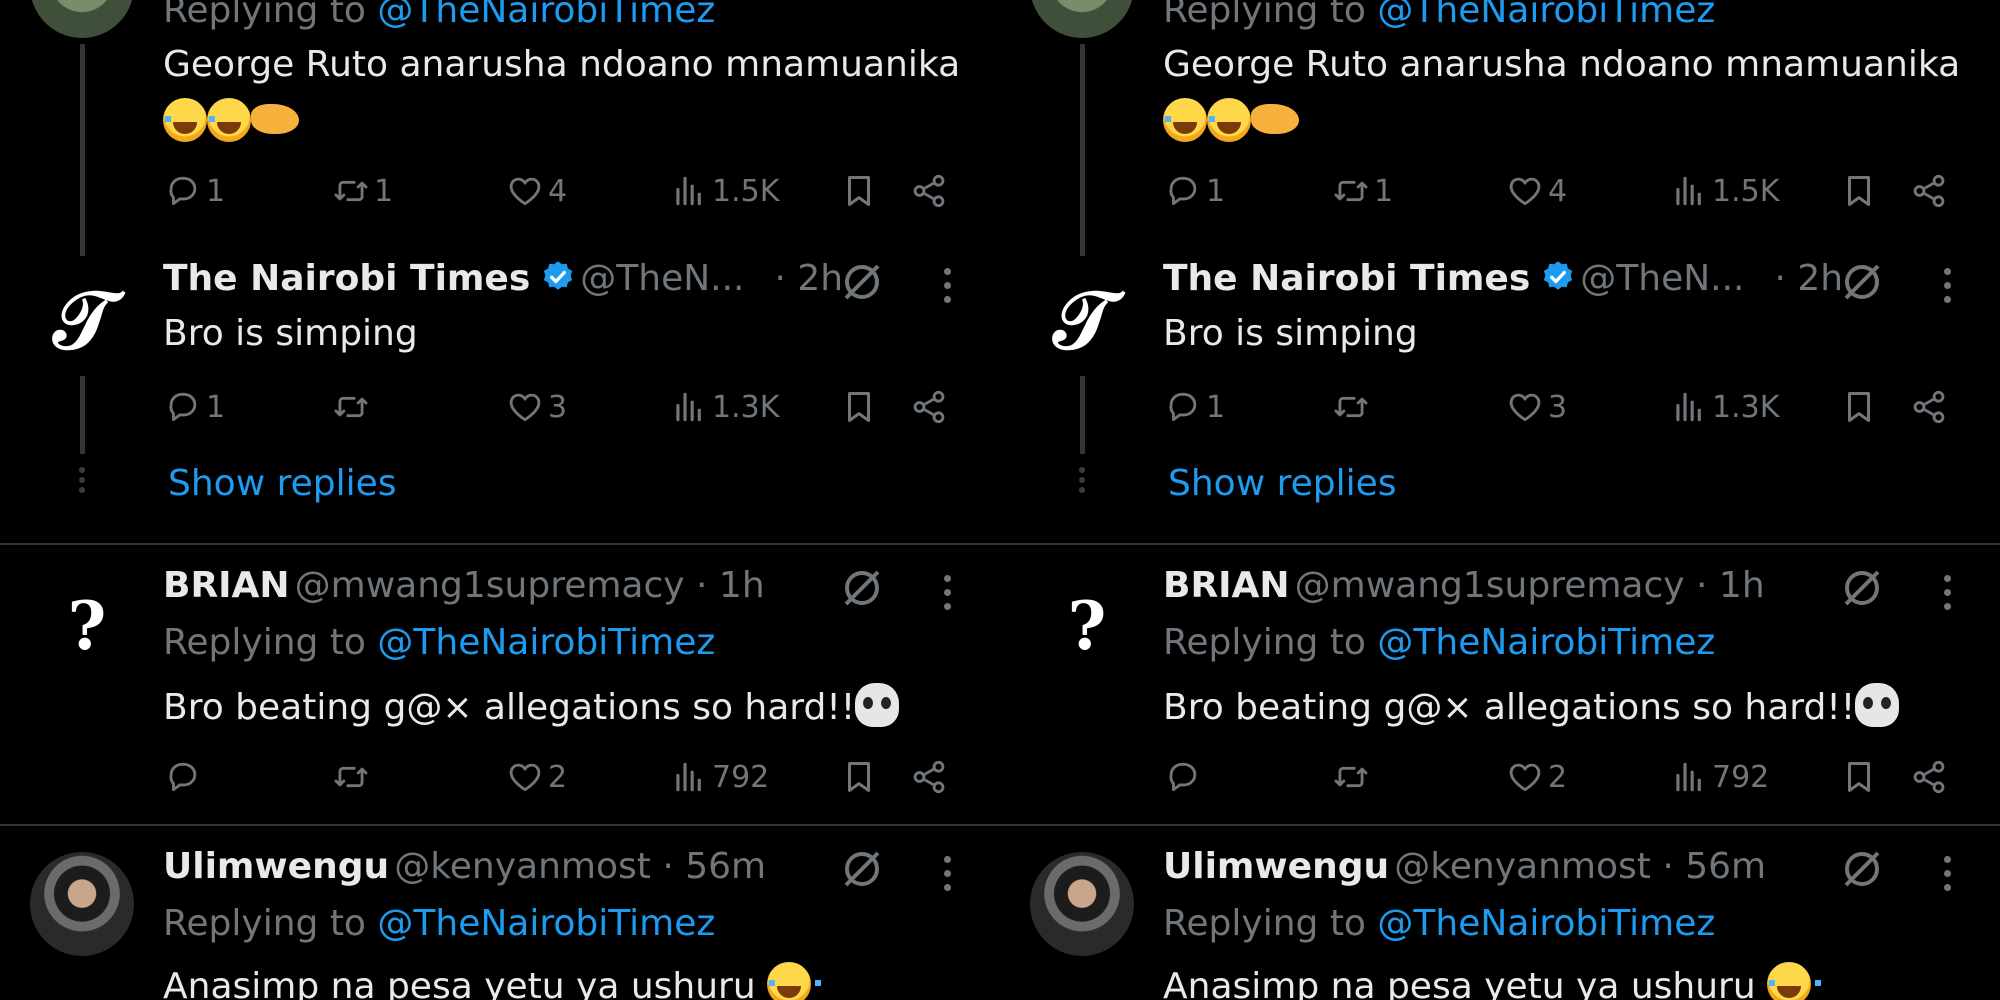 The height and width of the screenshot is (1000, 2000). I want to click on divider, so click(1500, 544).